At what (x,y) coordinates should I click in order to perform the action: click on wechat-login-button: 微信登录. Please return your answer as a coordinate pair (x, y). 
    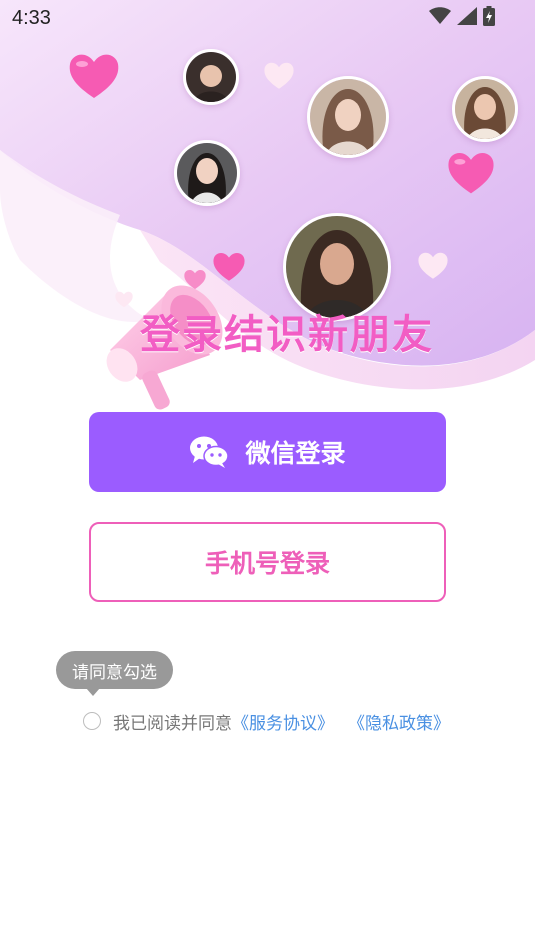
    Looking at the image, I should click on (267, 452).